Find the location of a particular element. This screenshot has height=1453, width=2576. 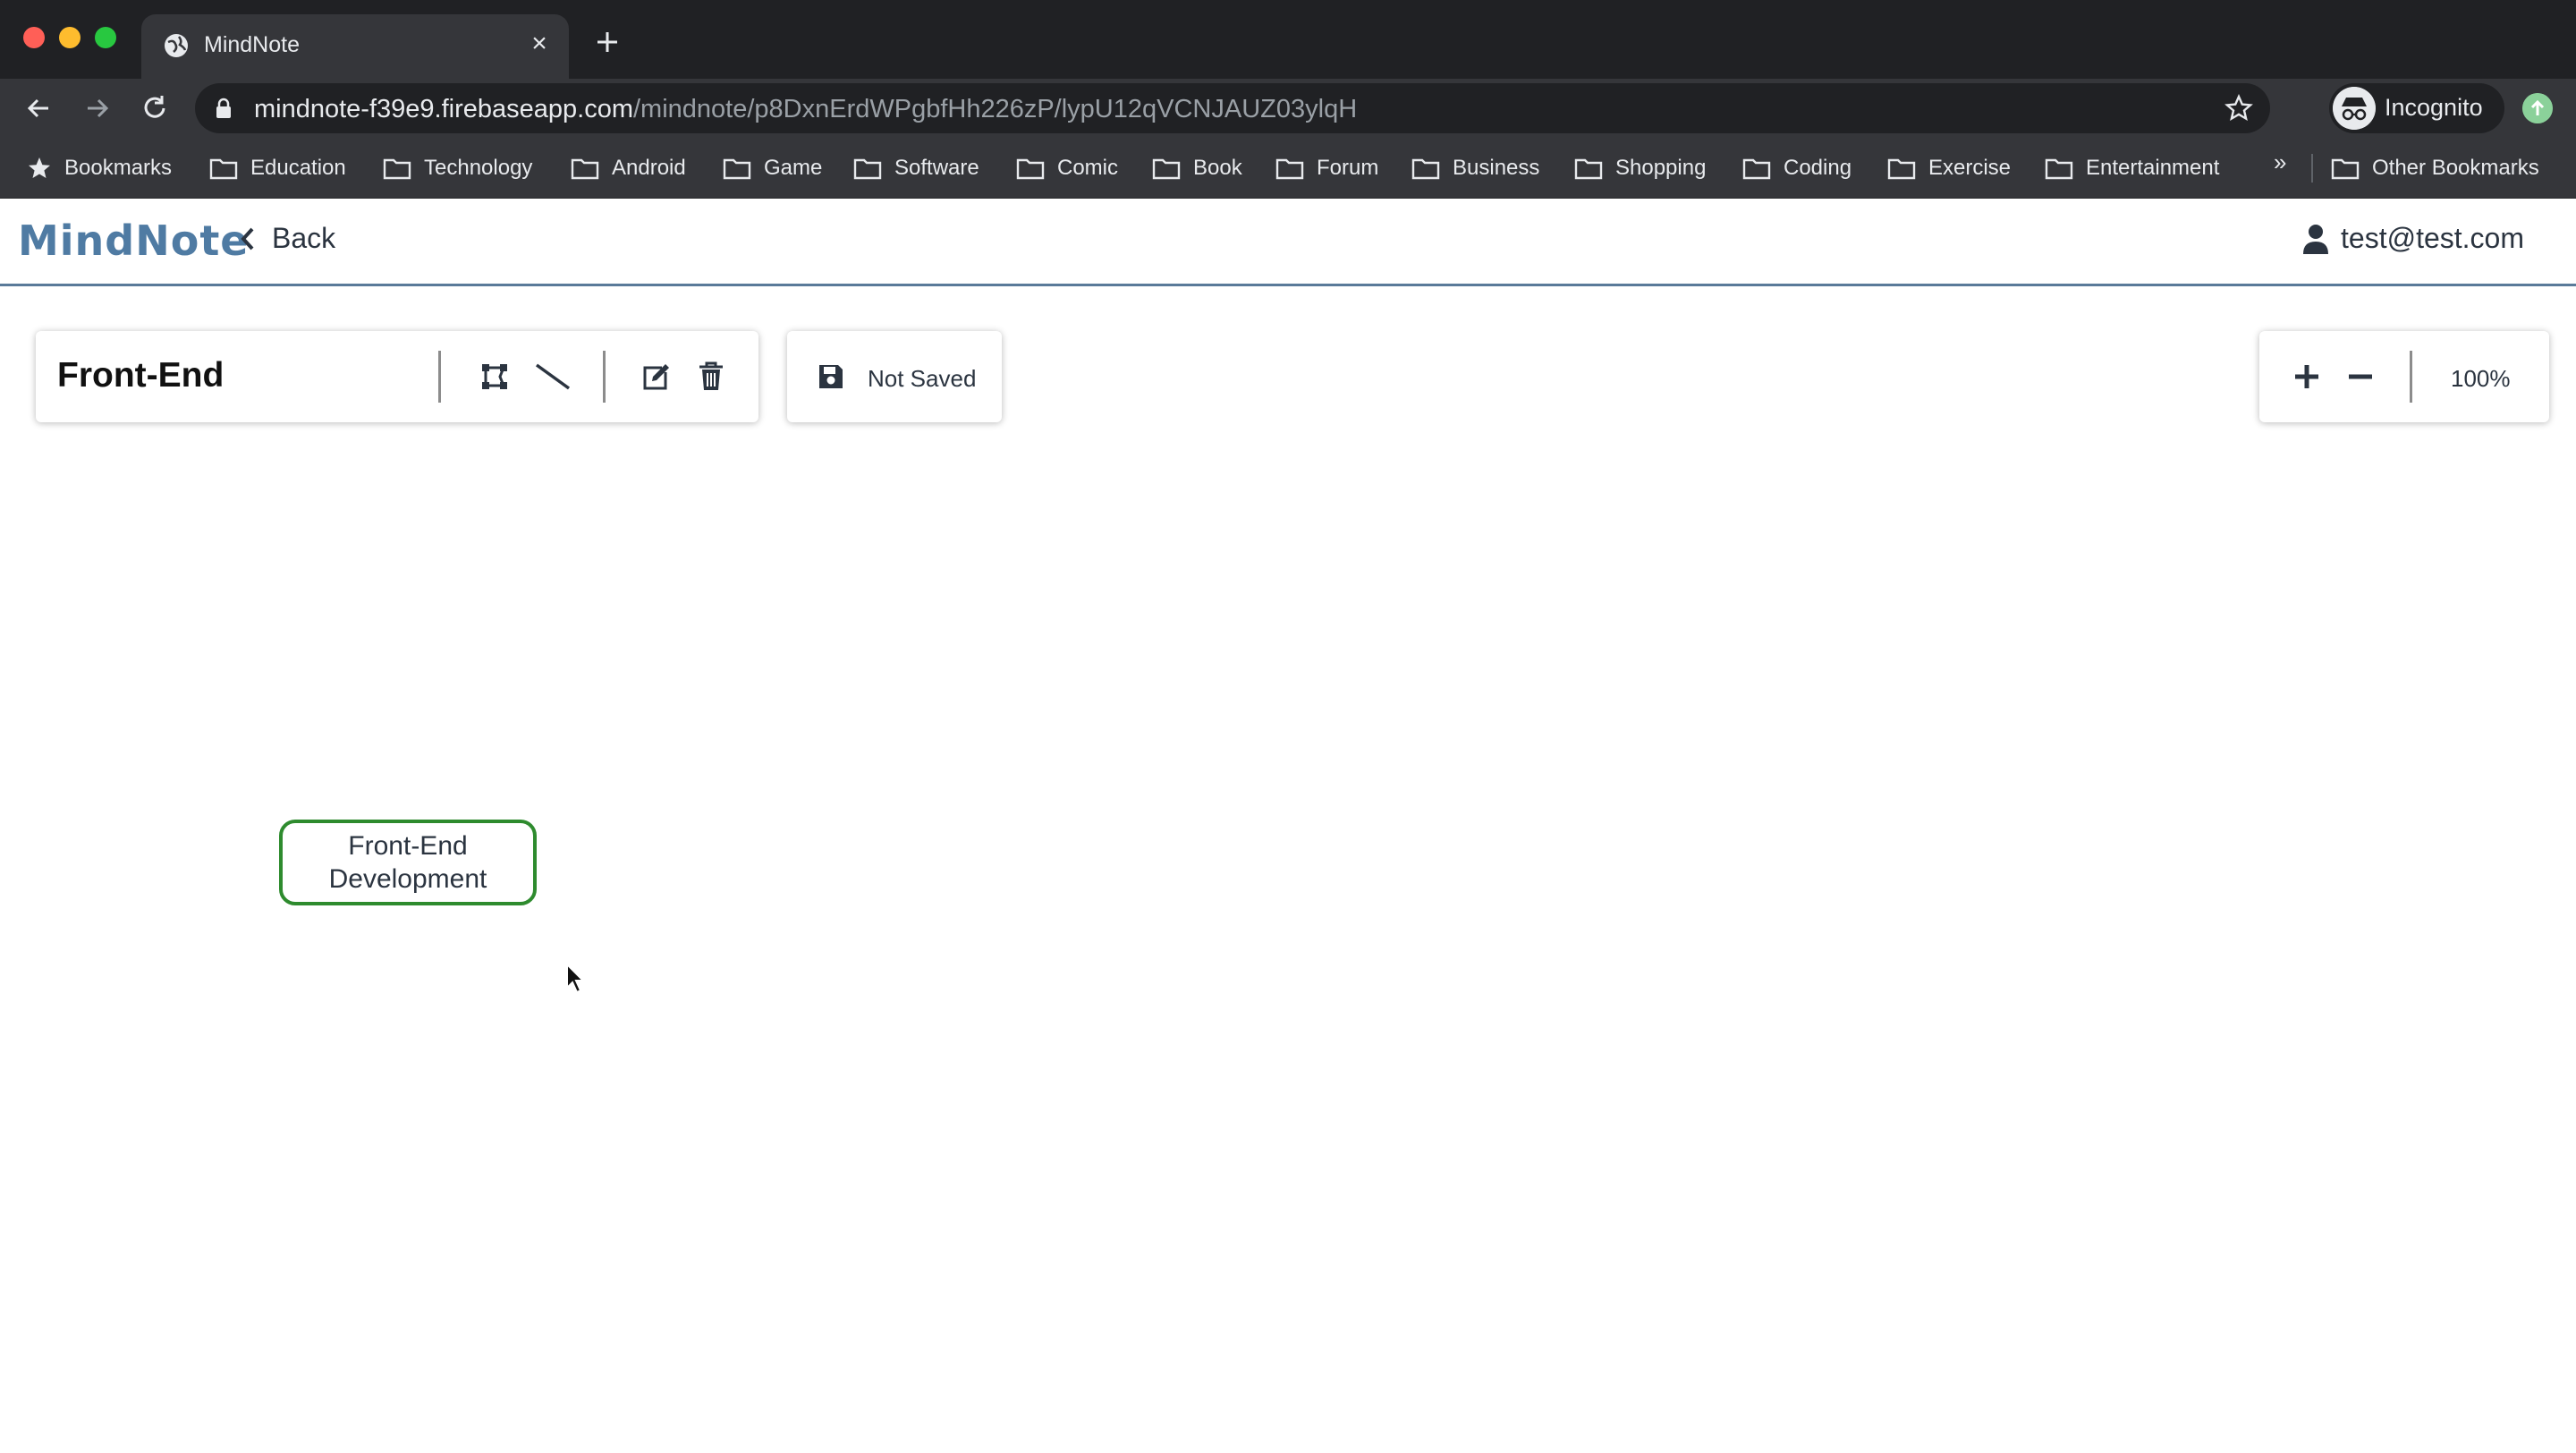

globe-icon is located at coordinates (176, 45).